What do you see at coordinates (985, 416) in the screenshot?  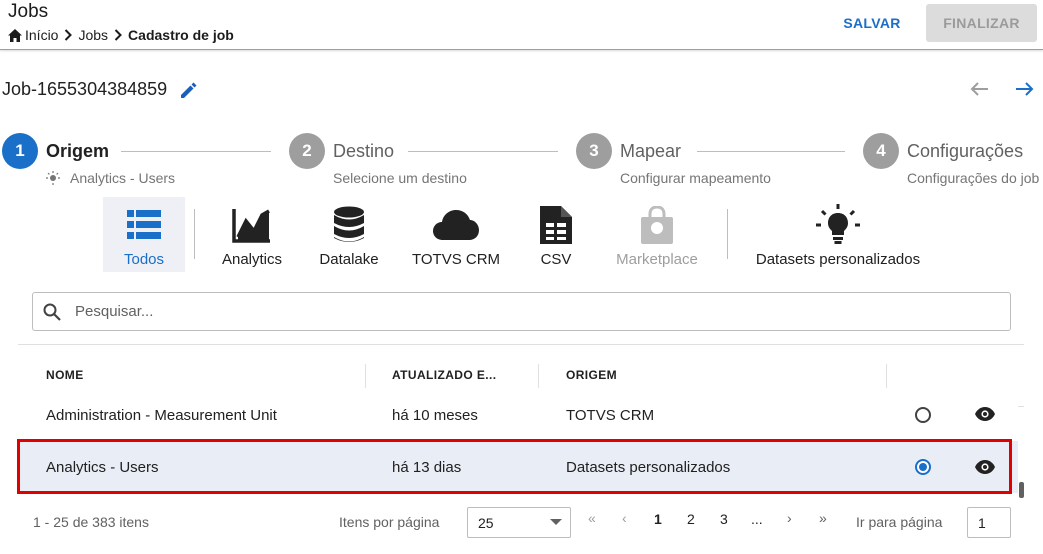 I see `eye-icon` at bounding box center [985, 416].